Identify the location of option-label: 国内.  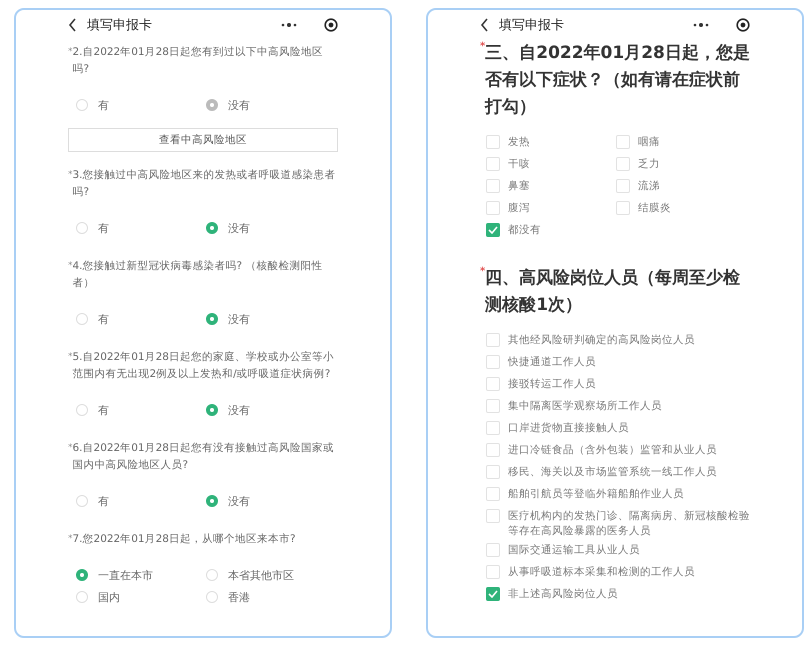
(109, 597).